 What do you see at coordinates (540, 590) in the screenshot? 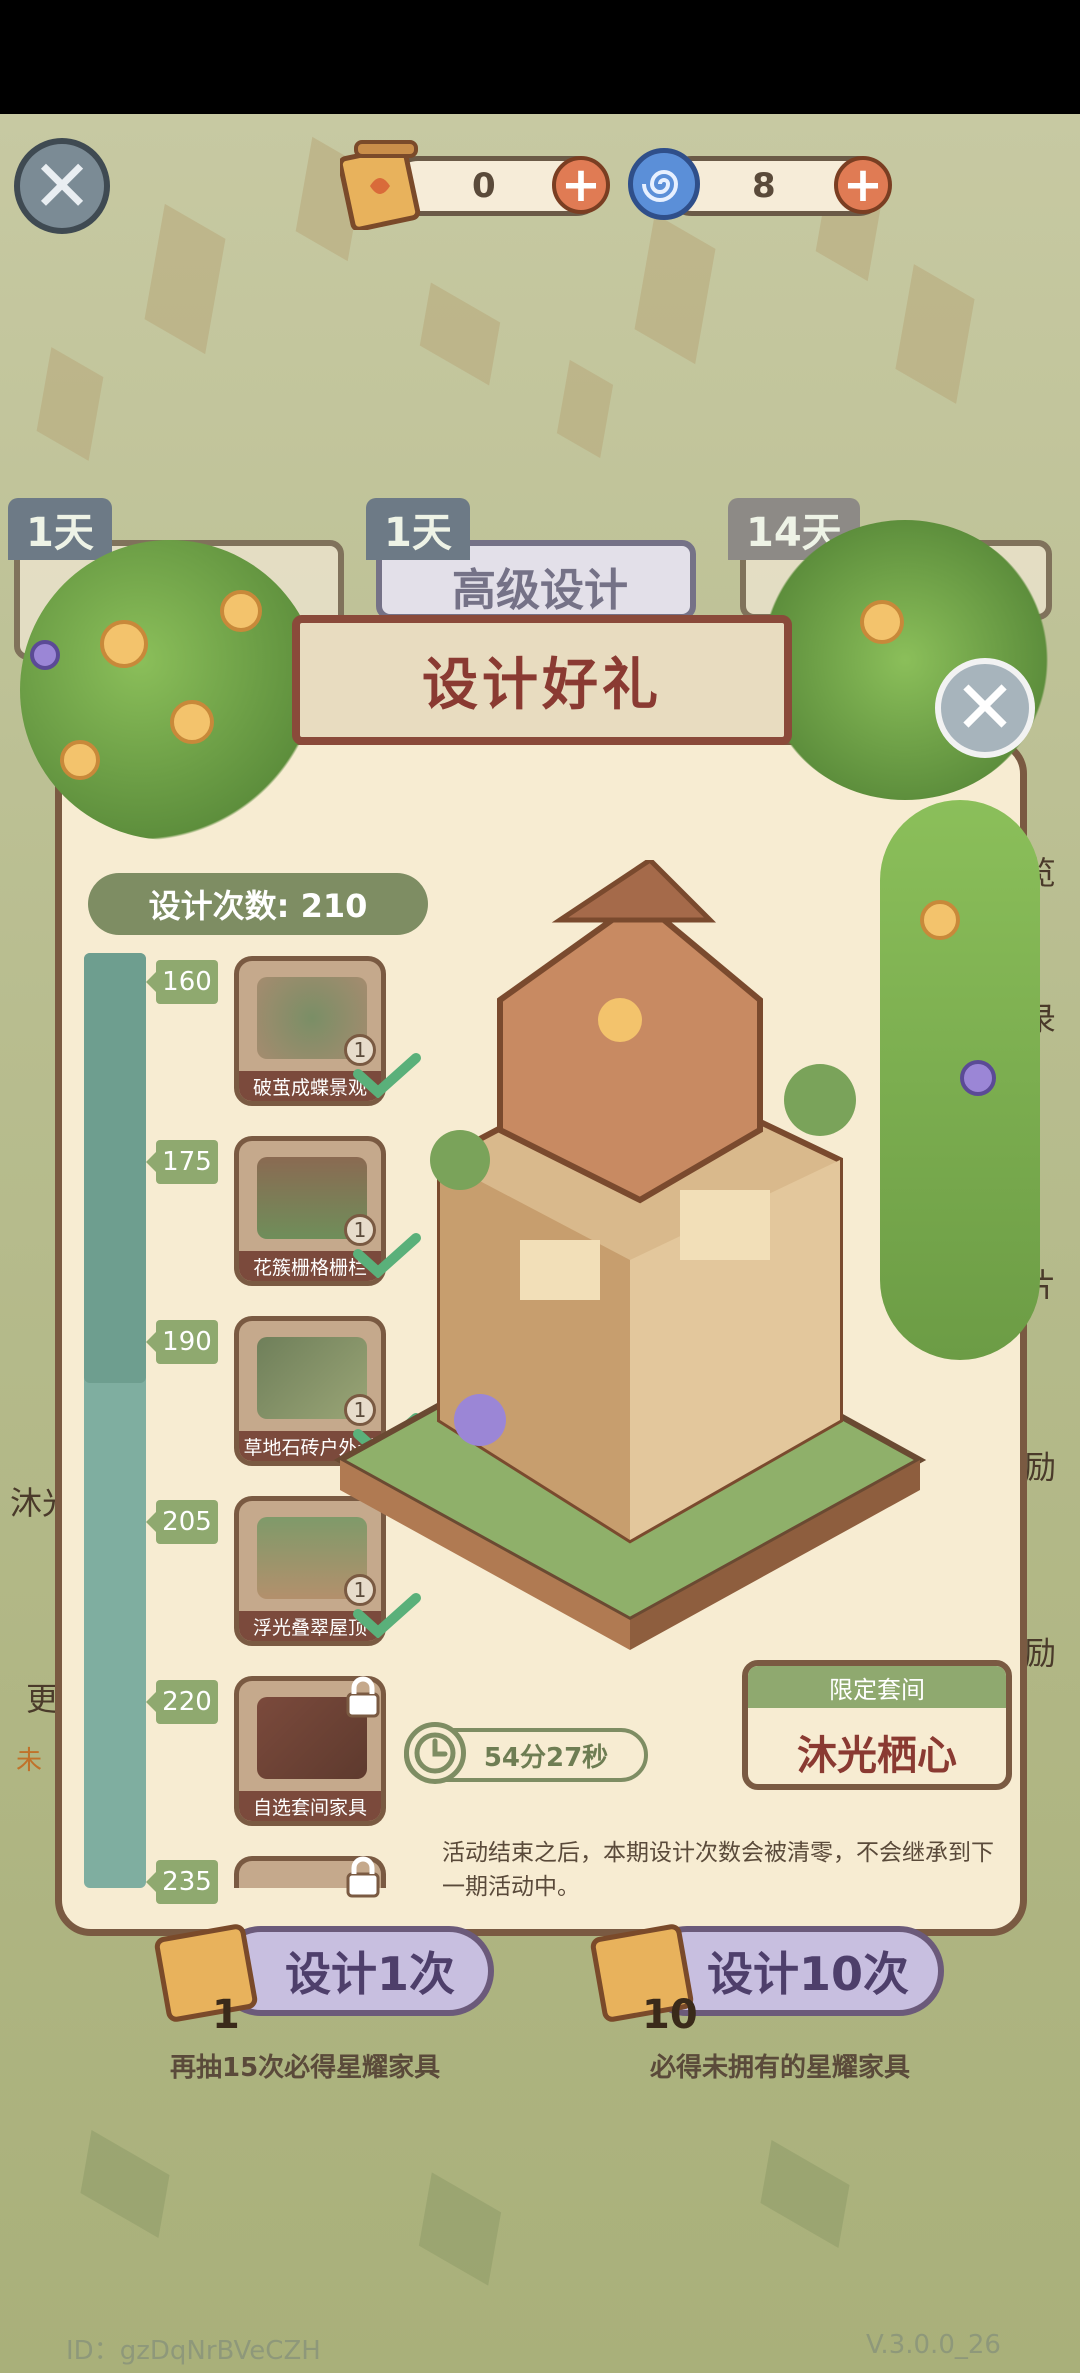
I see `bg-tab-label: 高级设计` at bounding box center [540, 590].